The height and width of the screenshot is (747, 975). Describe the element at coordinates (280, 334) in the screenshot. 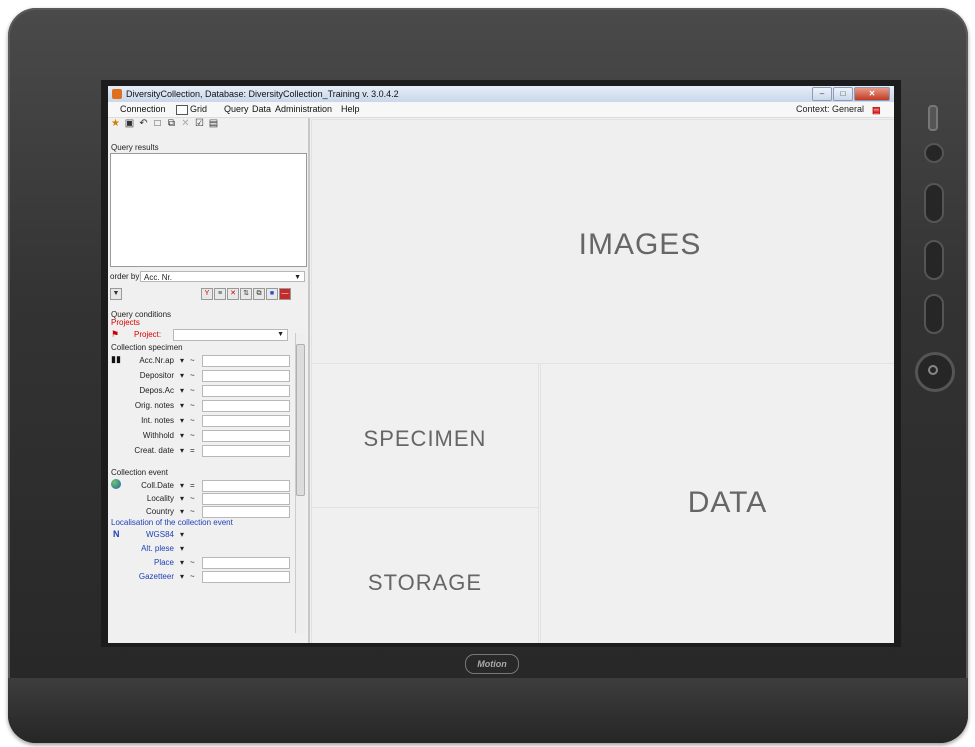

I see `chevron-down-icon: ▼` at that location.